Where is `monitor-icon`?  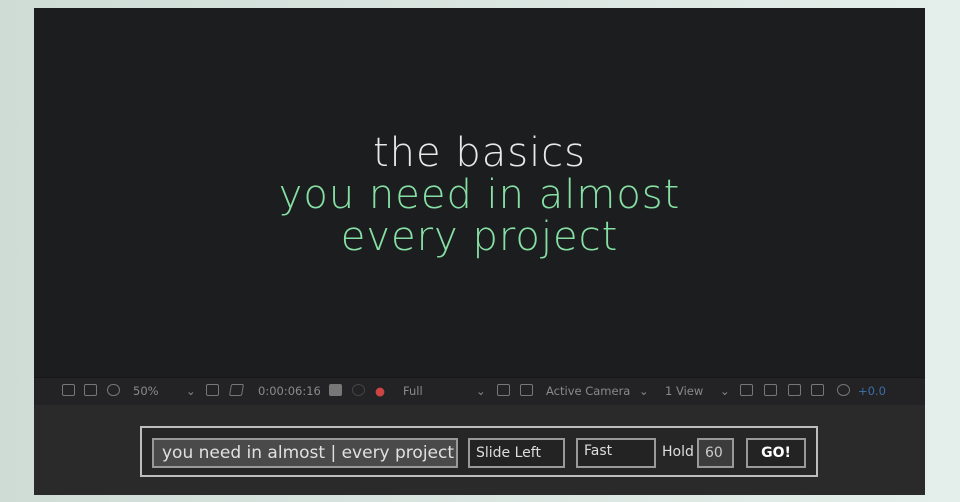 monitor-icon is located at coordinates (90, 390).